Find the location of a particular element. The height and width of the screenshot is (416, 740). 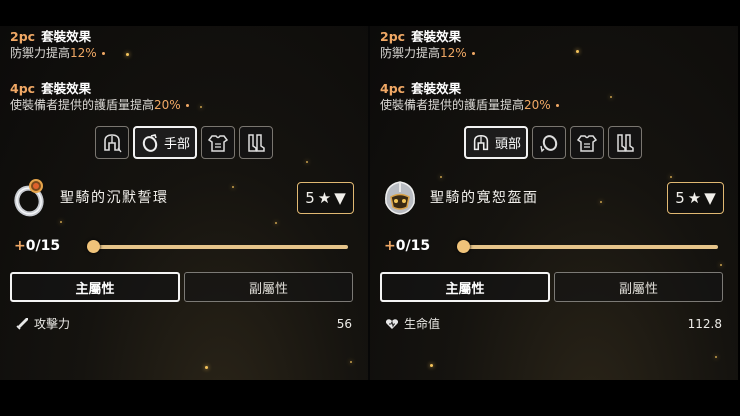

item-name: 聖騎的沉默誓環 is located at coordinates (114, 198).